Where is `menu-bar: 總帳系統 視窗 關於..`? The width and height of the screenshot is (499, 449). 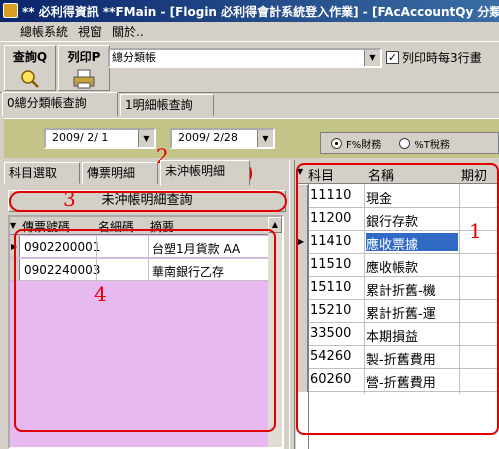 menu-bar: 總帳系統 視窗 關於.. is located at coordinates (249, 32).